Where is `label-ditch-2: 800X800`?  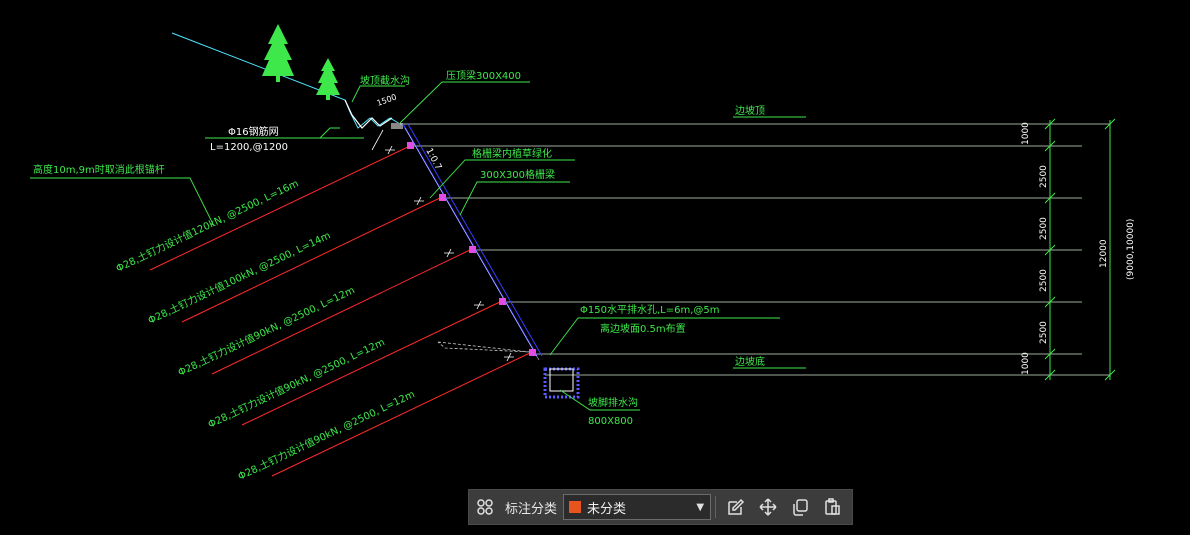 label-ditch-2: 800X800 is located at coordinates (610, 421).